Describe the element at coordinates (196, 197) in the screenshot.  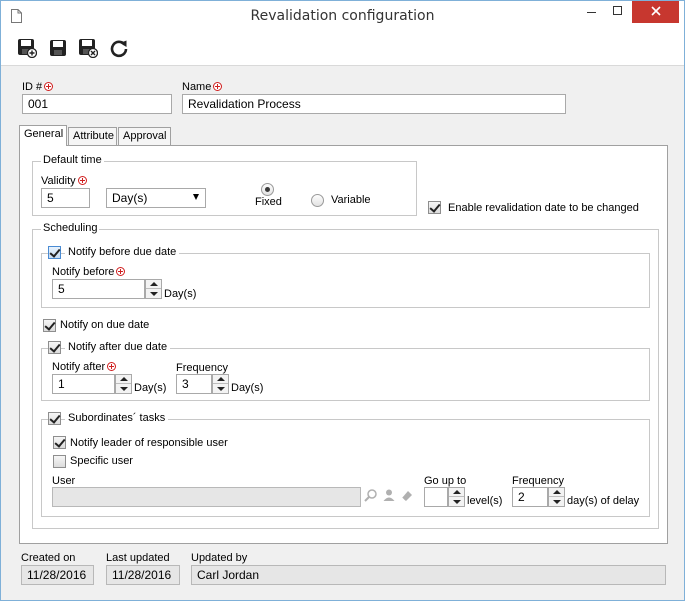
I see `chevron-down-icon` at that location.